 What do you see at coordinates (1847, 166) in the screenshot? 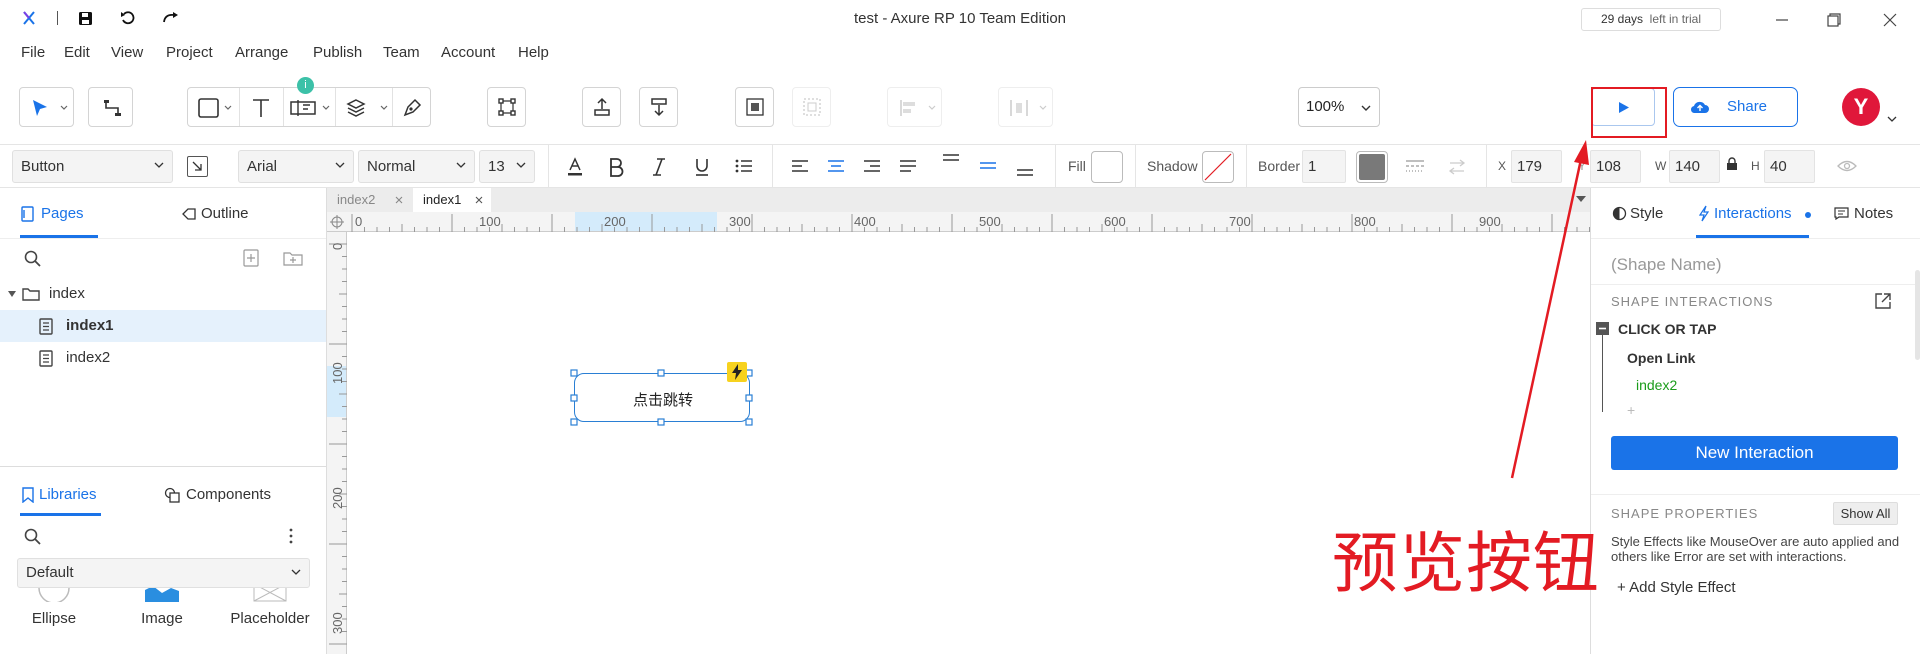
I see `visibility-icon` at bounding box center [1847, 166].